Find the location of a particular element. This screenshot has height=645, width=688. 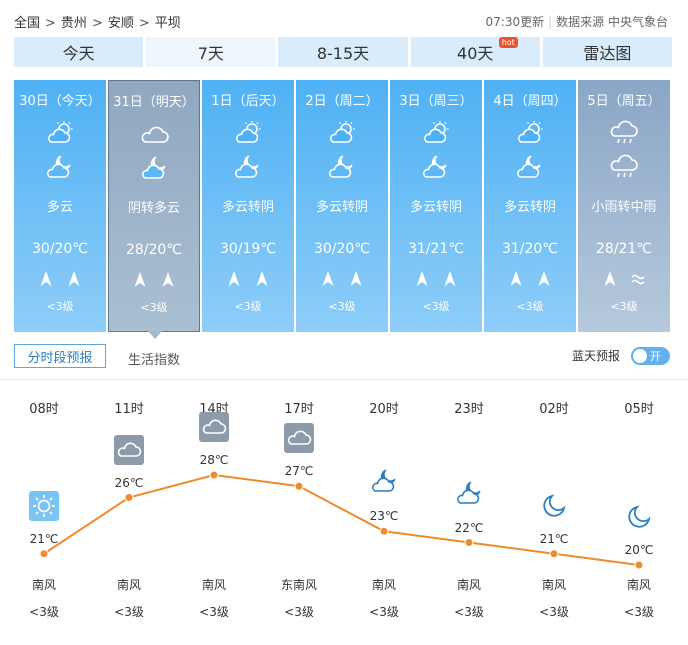

blue-sky-label: 蓝天预报 is located at coordinates (596, 356).